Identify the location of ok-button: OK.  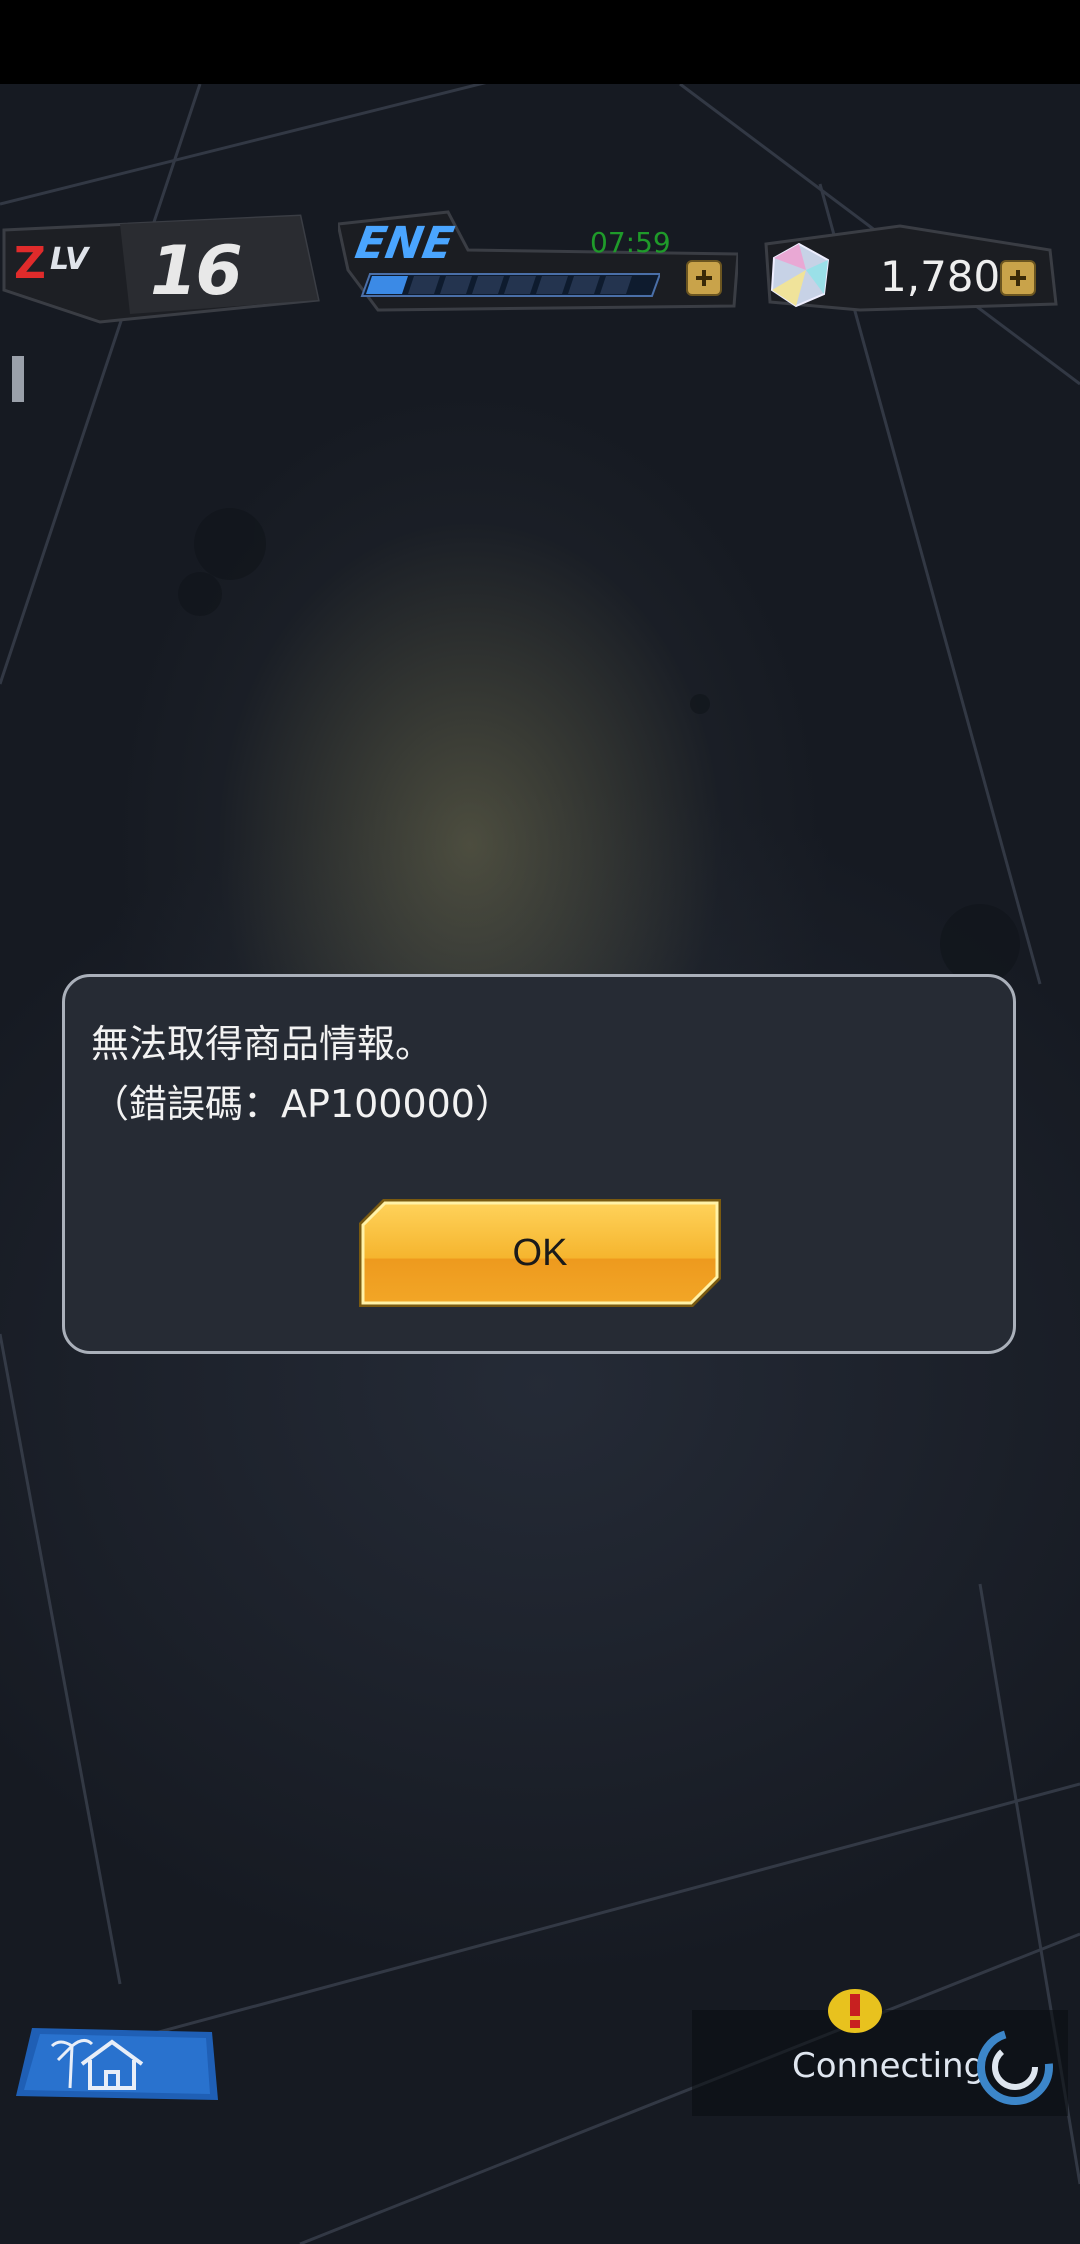
(540, 1253).